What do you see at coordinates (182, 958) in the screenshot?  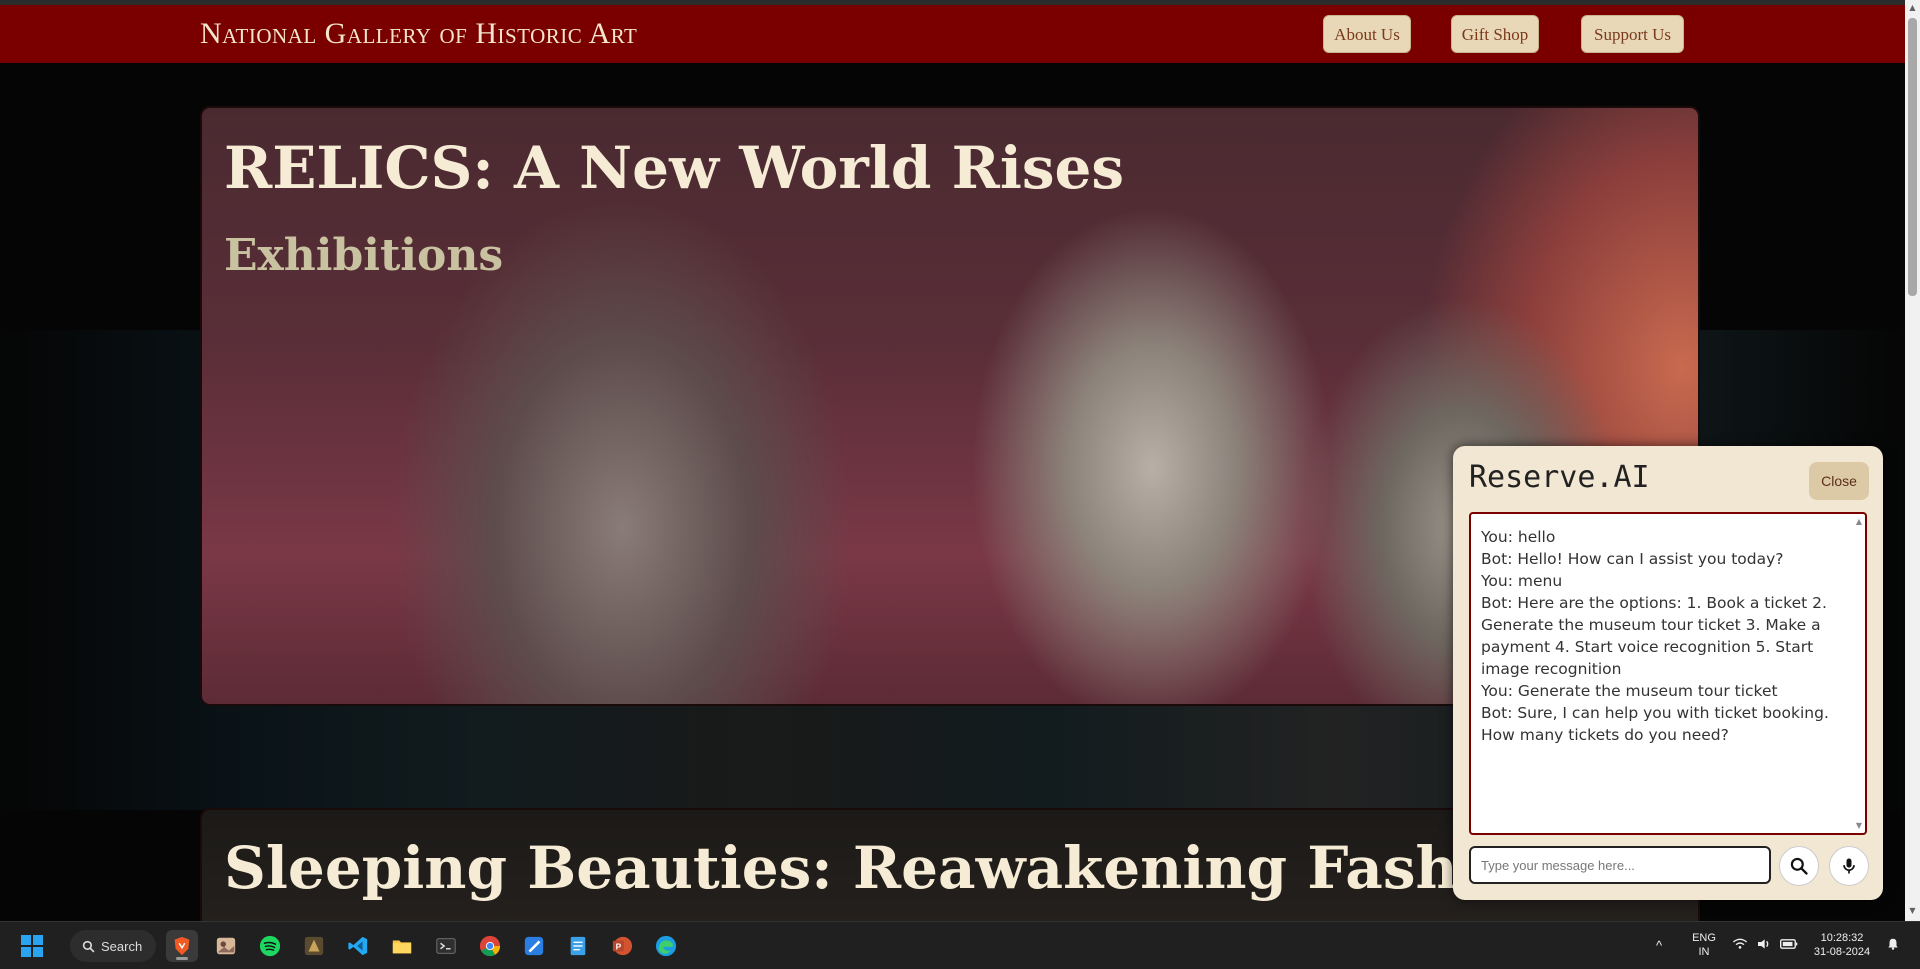 I see `active-indicator` at bounding box center [182, 958].